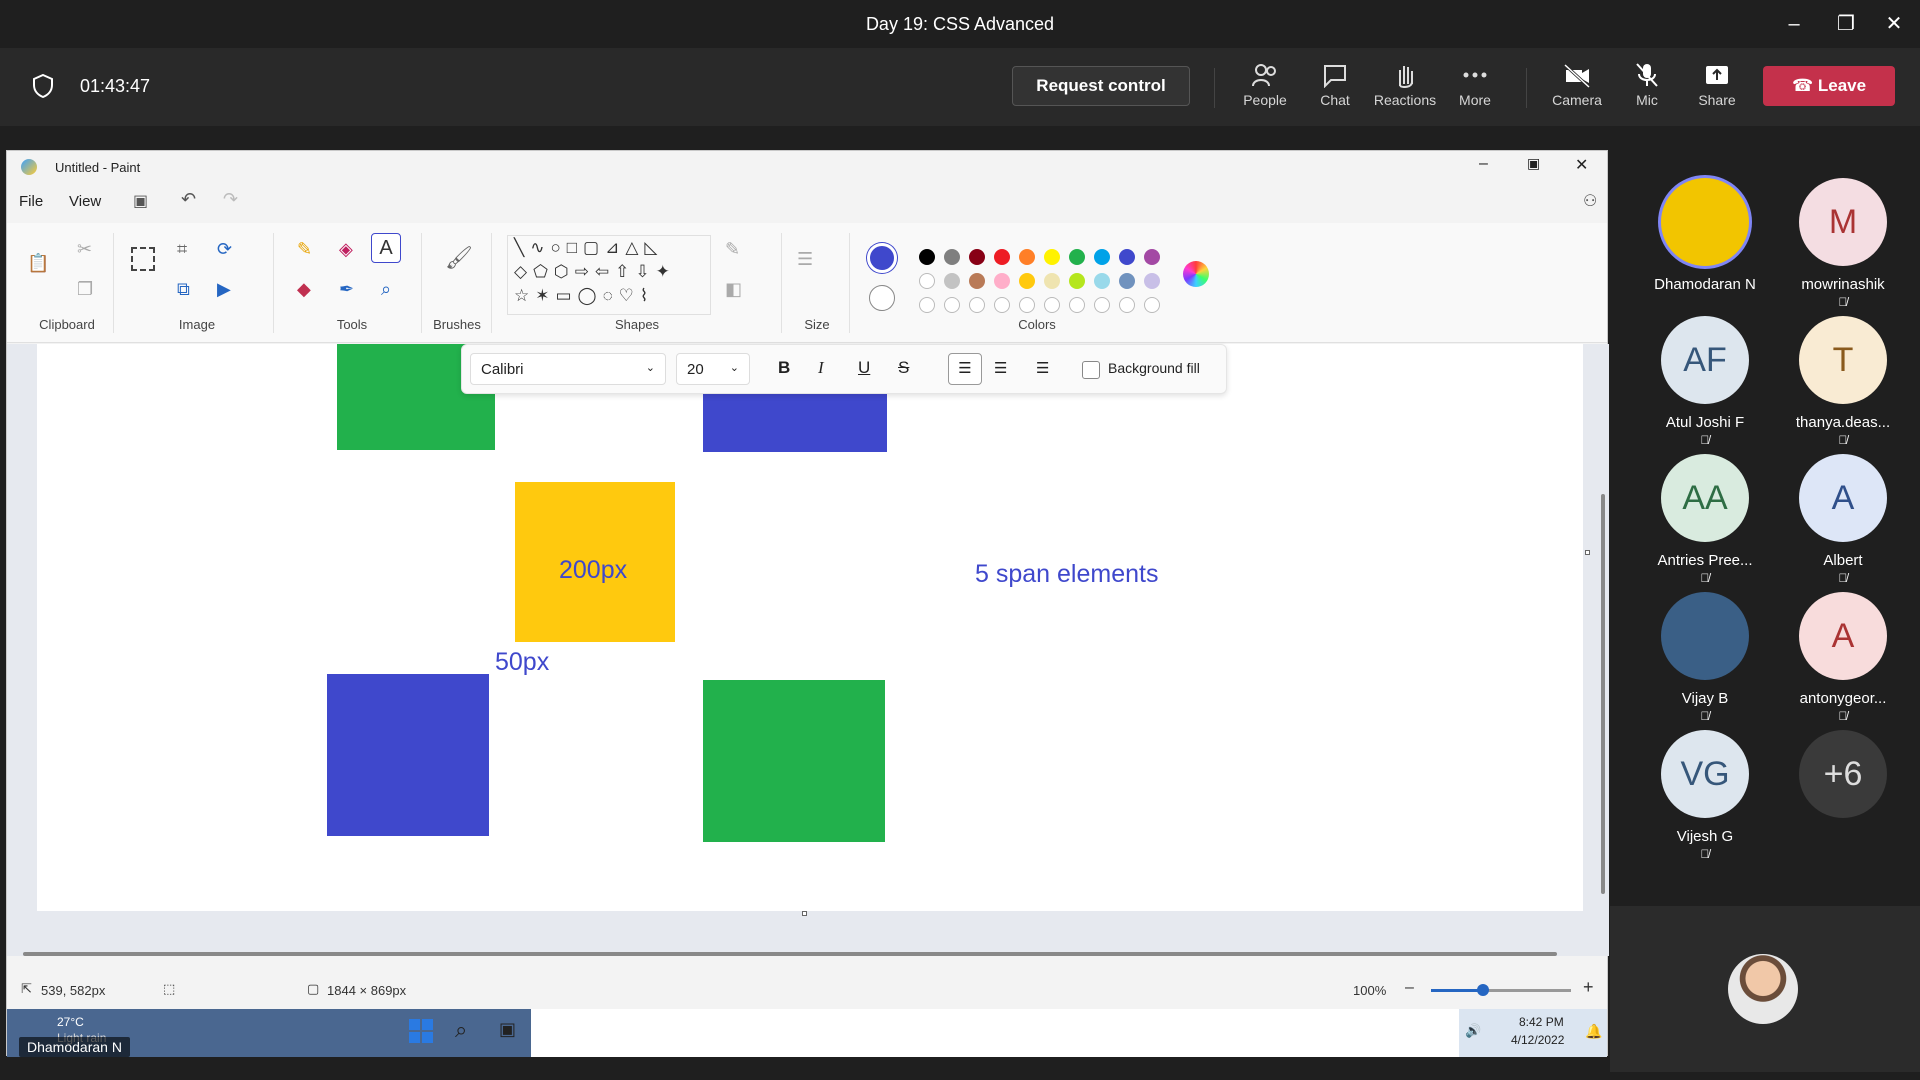 This screenshot has height=1080, width=1920. Describe the element at coordinates (346, 249) in the screenshot. I see `fill-icon: ◈` at that location.